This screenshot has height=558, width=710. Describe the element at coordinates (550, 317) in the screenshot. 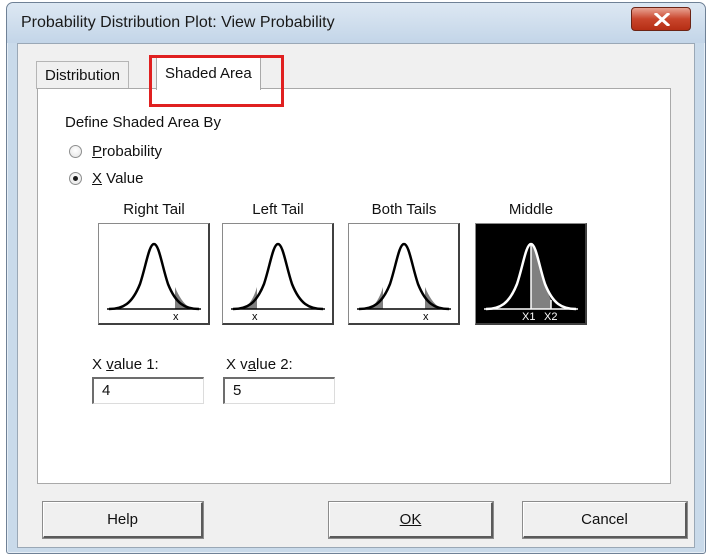

I see `svg-text: X2` at that location.